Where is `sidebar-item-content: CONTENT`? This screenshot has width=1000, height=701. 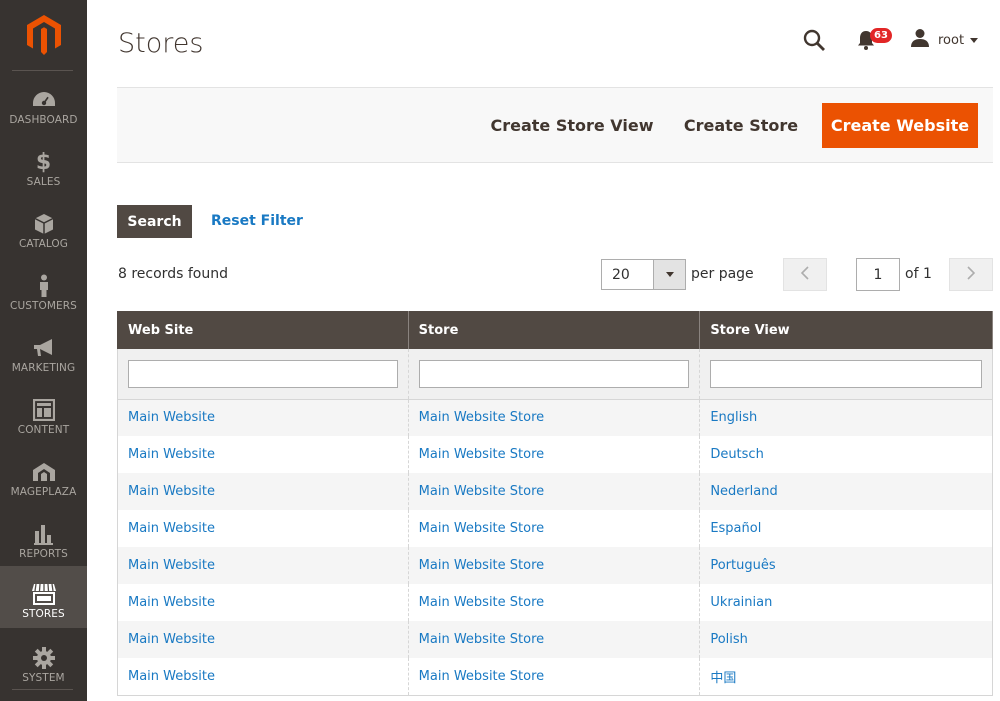
sidebar-item-content: CONTENT is located at coordinates (43, 413).